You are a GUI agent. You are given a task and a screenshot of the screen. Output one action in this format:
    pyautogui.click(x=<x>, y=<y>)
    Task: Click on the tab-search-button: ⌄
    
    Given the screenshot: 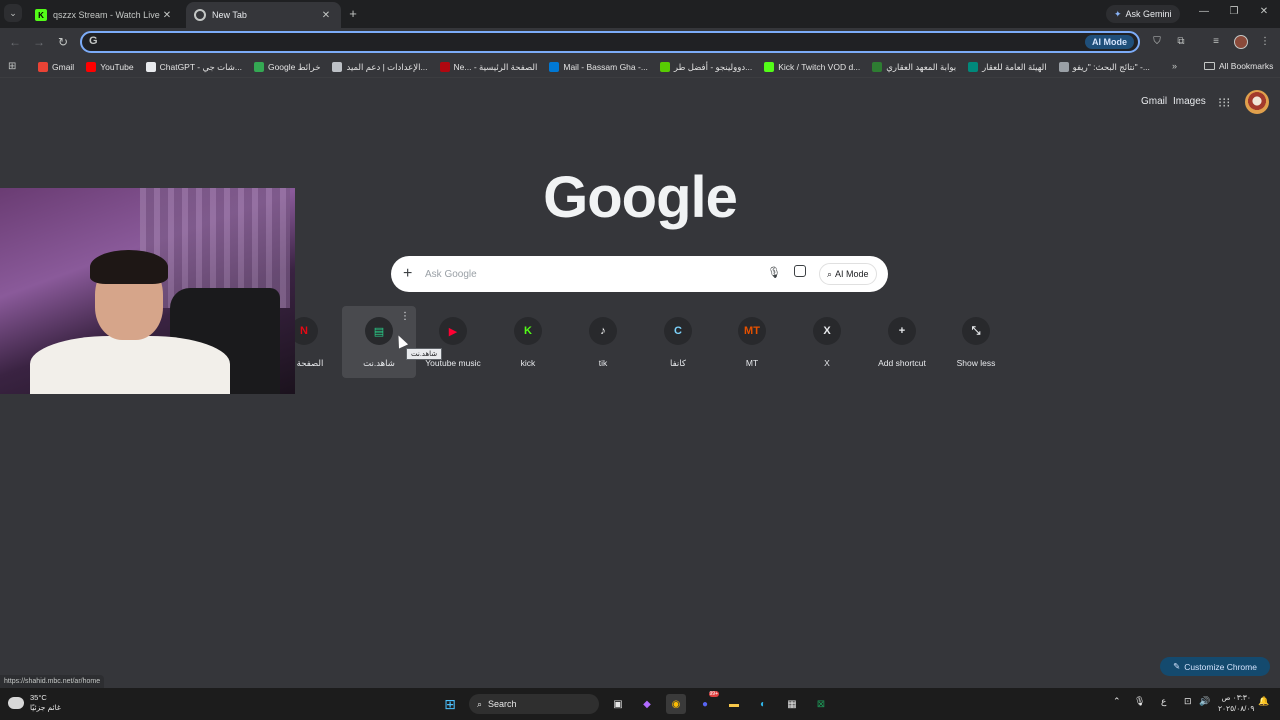 What is the action you would take?
    pyautogui.click(x=13, y=13)
    